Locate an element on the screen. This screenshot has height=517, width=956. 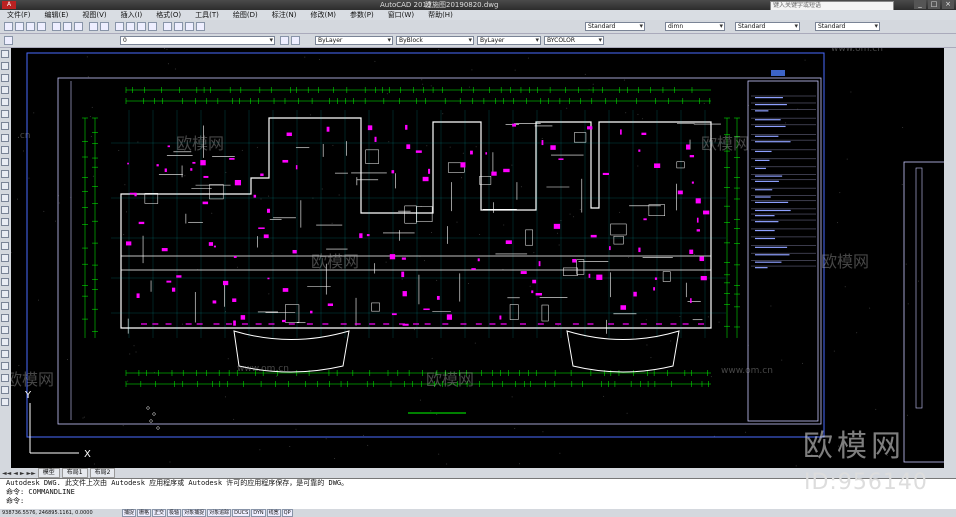
polyline-icon is located at coordinates (5, 78).